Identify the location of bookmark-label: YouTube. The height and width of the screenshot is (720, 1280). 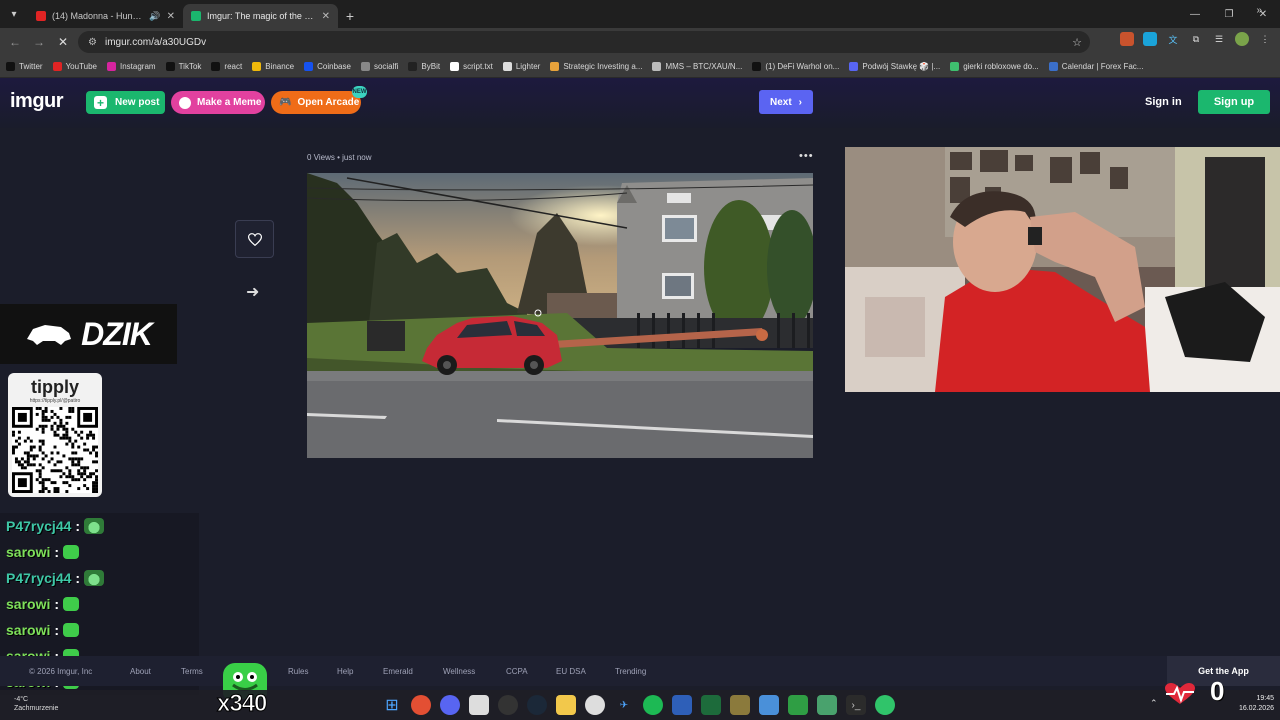
(81, 66).